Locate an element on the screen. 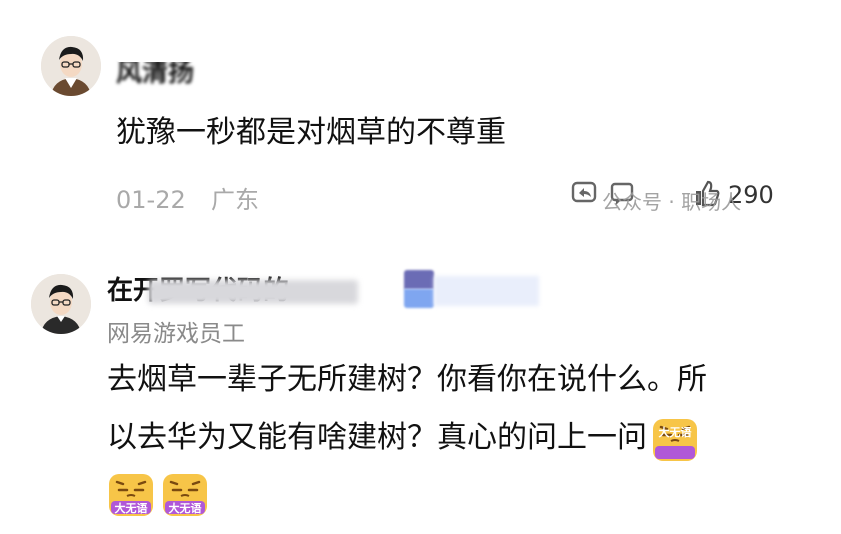 This screenshot has height=534, width=841. user-title: 网易游戏员工 is located at coordinates (176, 334).